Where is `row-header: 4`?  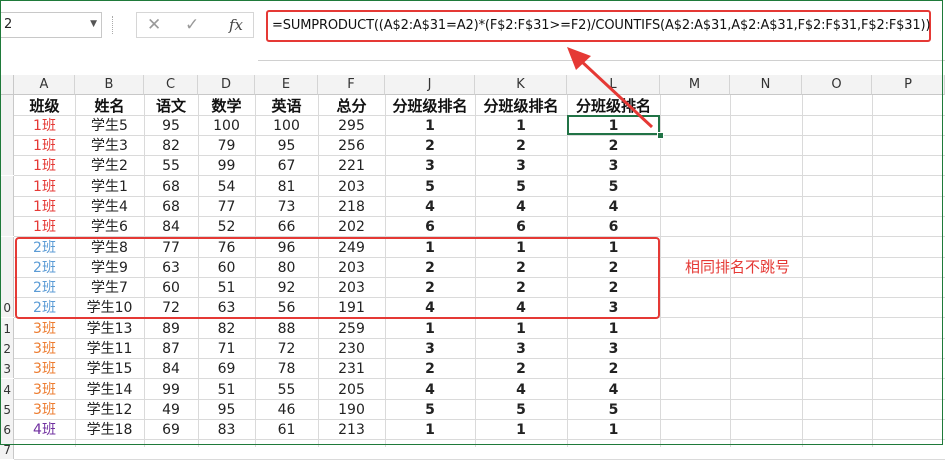 row-header: 4 is located at coordinates (7, 389).